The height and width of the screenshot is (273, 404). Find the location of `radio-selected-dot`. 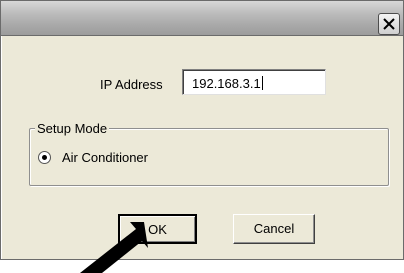

radio-selected-dot is located at coordinates (44, 157).